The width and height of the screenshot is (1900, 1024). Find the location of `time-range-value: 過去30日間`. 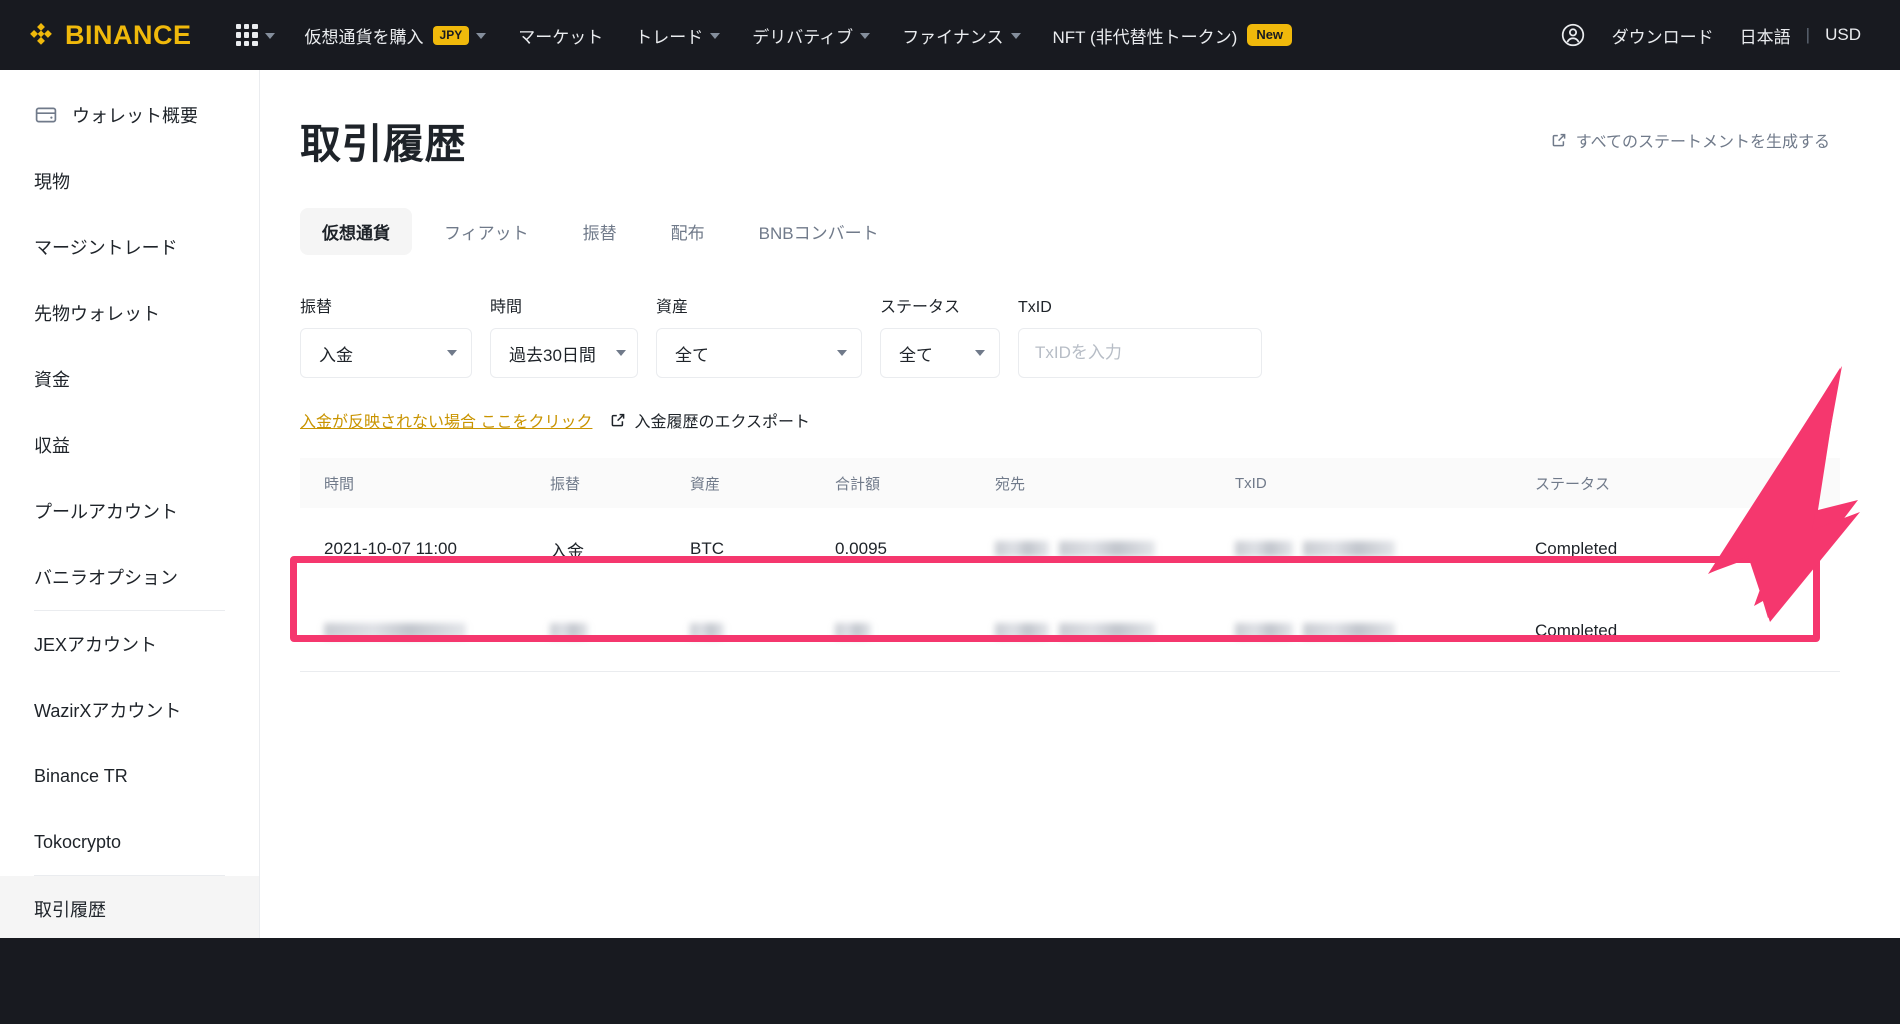

time-range-value: 過去30日間 is located at coordinates (552, 355).